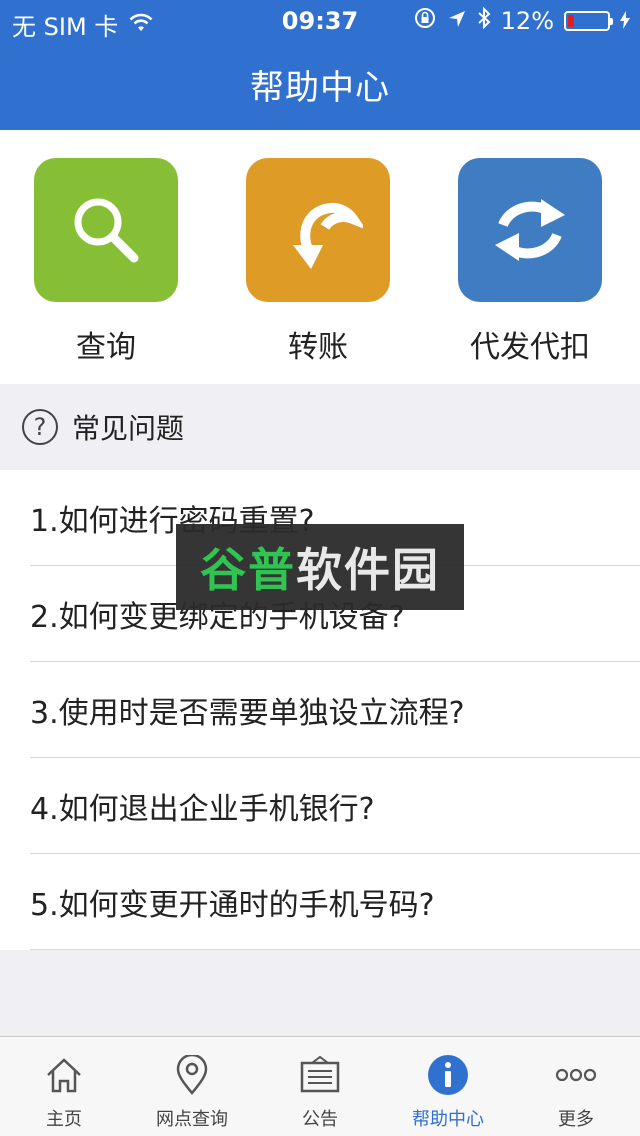  I want to click on question-icon: ?, so click(40, 427).